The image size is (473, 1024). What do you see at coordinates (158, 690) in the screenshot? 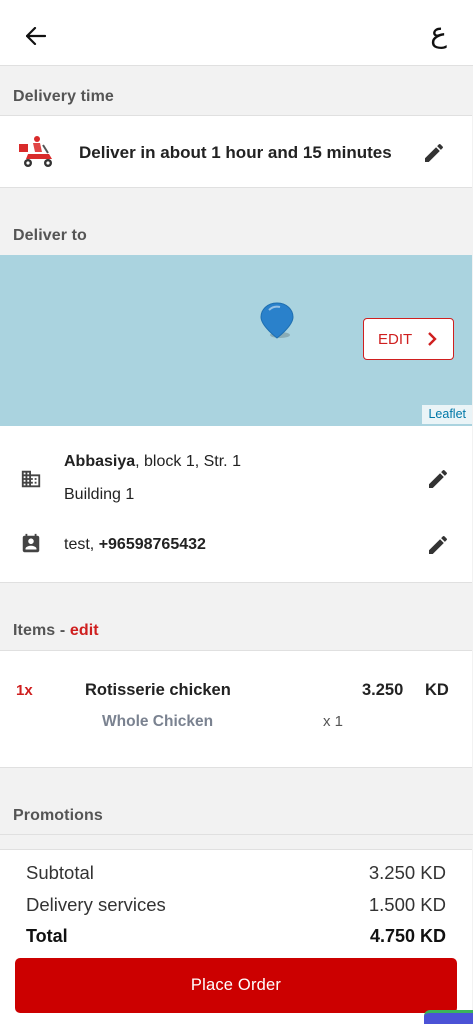
I see `item-name: Rotisserie chicken` at bounding box center [158, 690].